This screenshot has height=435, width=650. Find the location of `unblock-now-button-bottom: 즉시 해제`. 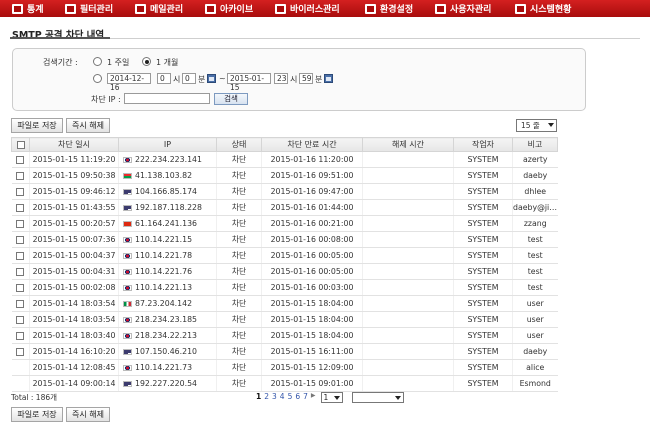

unblock-now-button-bottom: 즉시 해제 is located at coordinates (88, 414).